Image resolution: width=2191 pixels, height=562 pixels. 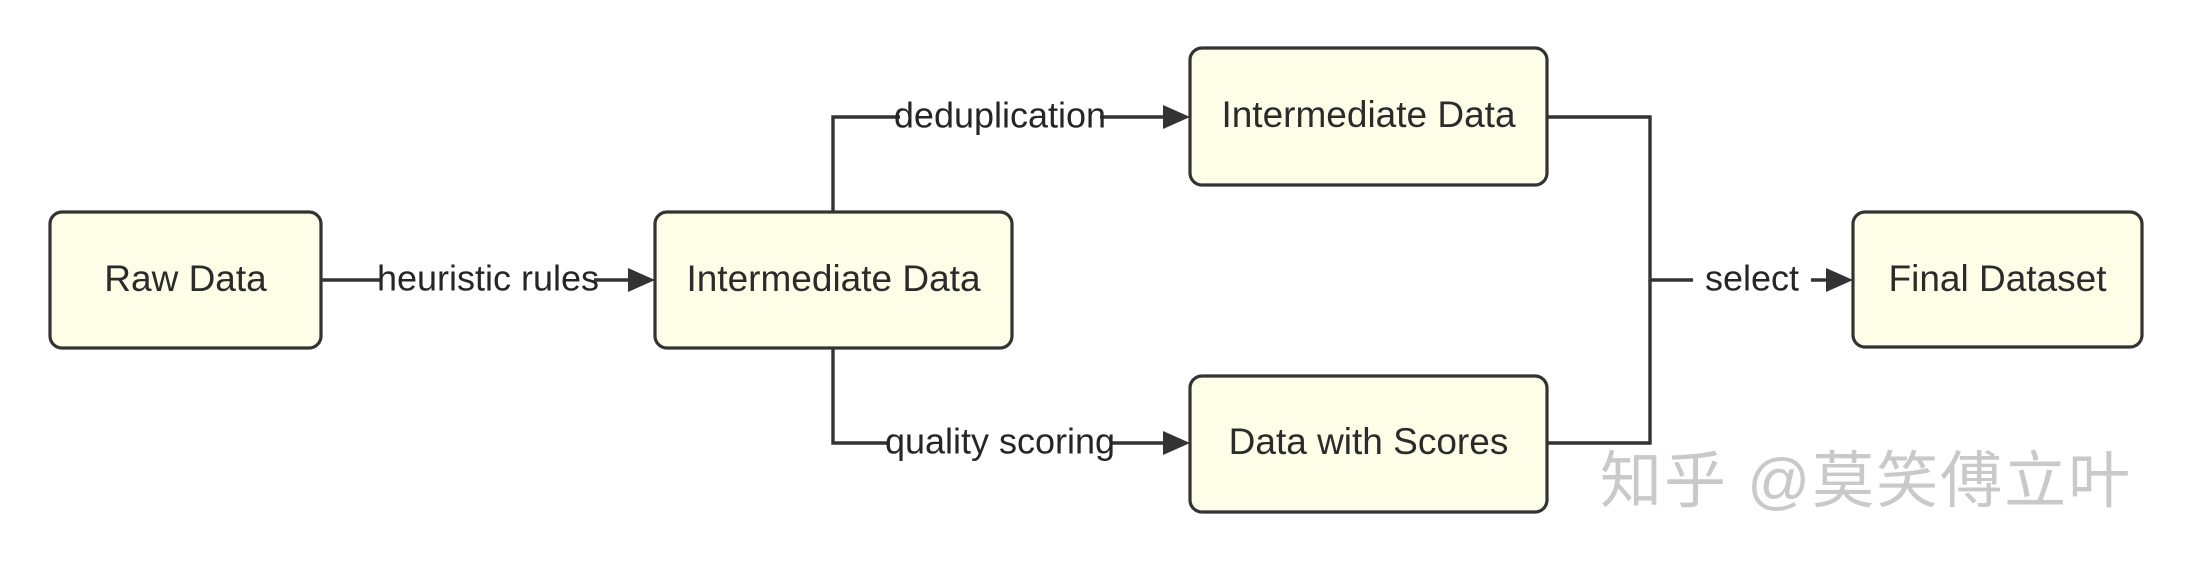 I want to click on node-intermediate-data-top: Intermediate Data, so click(x=1368, y=116).